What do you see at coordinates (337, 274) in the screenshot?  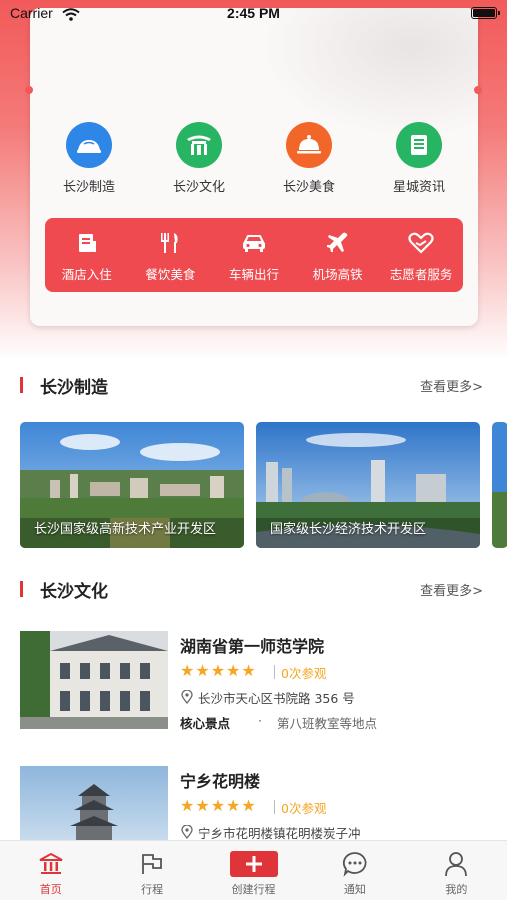 I see `service-label: 机场高铁` at bounding box center [337, 274].